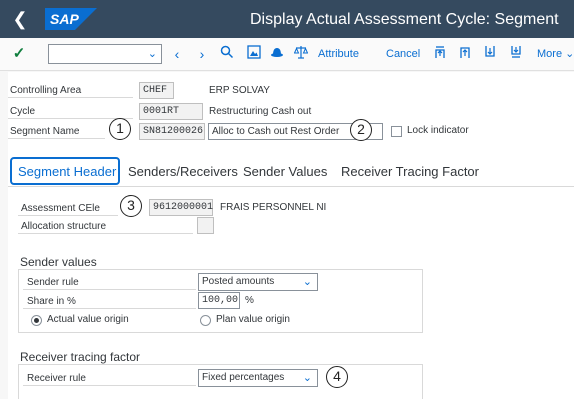  What do you see at coordinates (516, 54) in the screenshot?
I see `last-page-icon` at bounding box center [516, 54].